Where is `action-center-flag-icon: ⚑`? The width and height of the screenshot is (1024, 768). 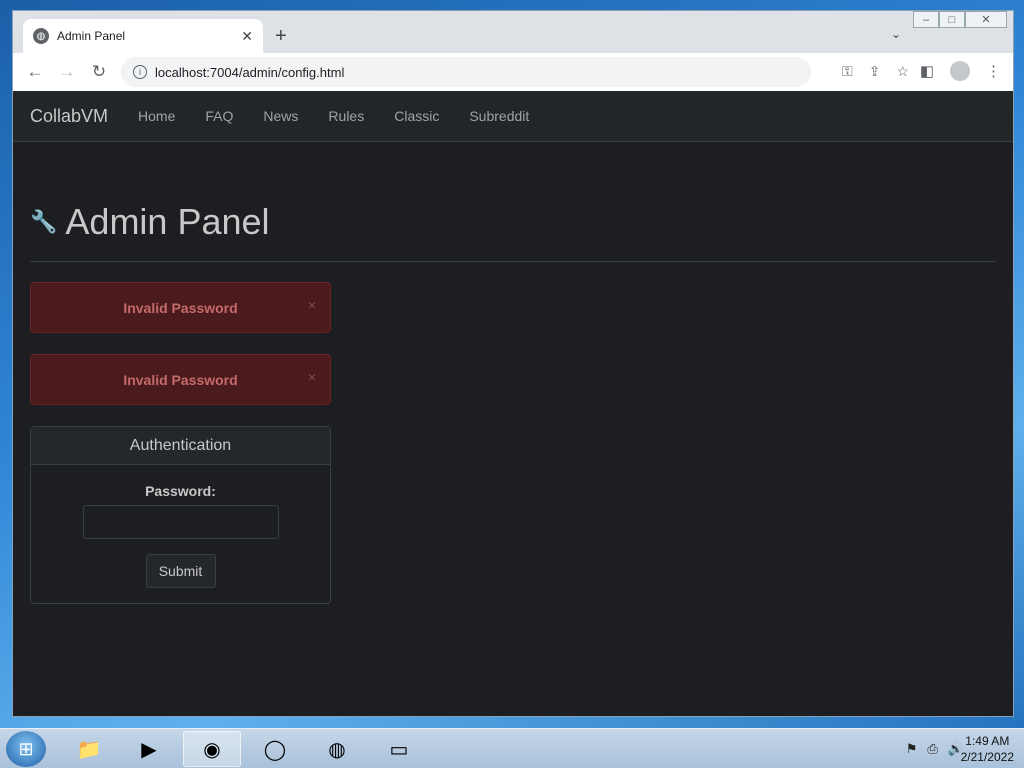 action-center-flag-icon: ⚑ is located at coordinates (912, 749).